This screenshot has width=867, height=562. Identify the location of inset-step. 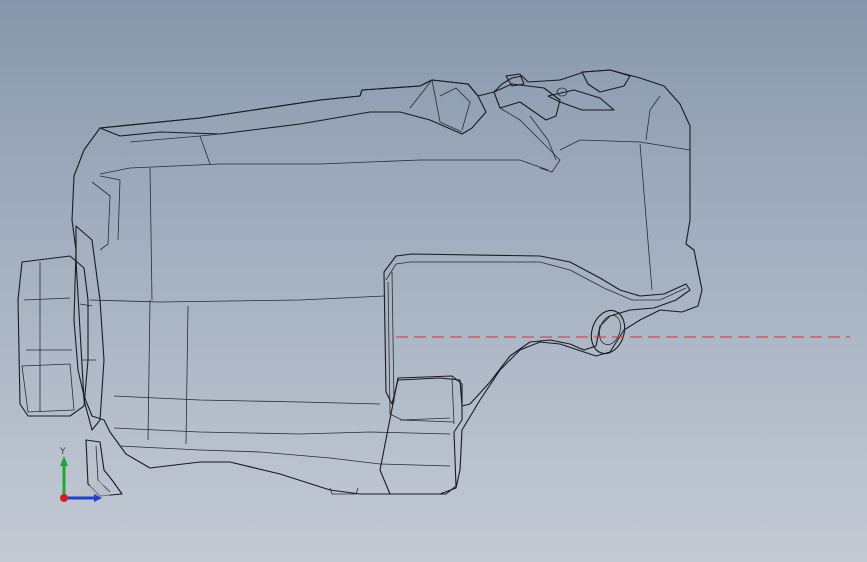
(537, 330).